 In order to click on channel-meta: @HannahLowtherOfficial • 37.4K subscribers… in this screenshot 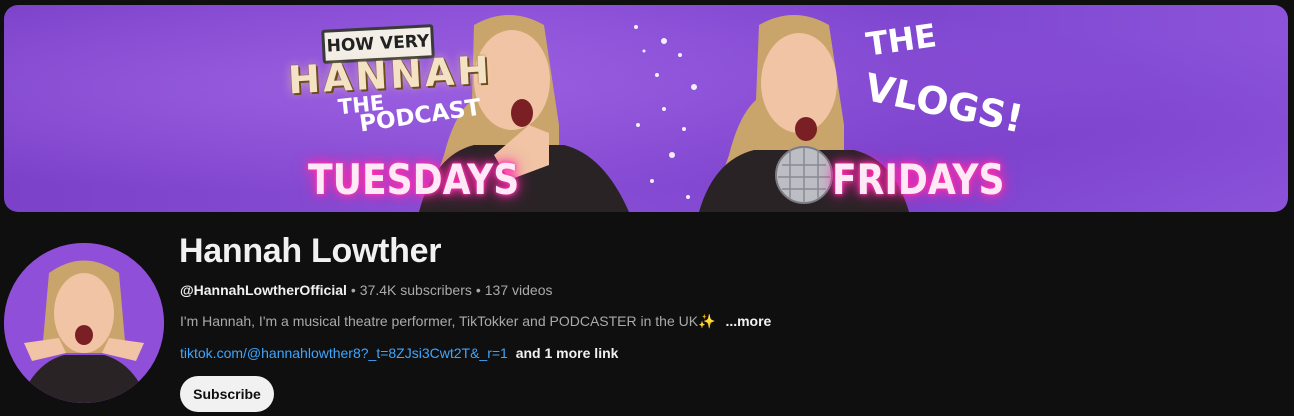, I will do `click(366, 290)`.